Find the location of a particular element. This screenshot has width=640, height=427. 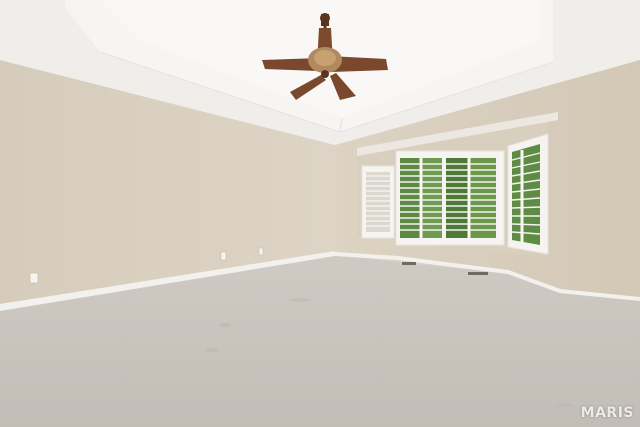

outlet-left is located at coordinates (34, 278).